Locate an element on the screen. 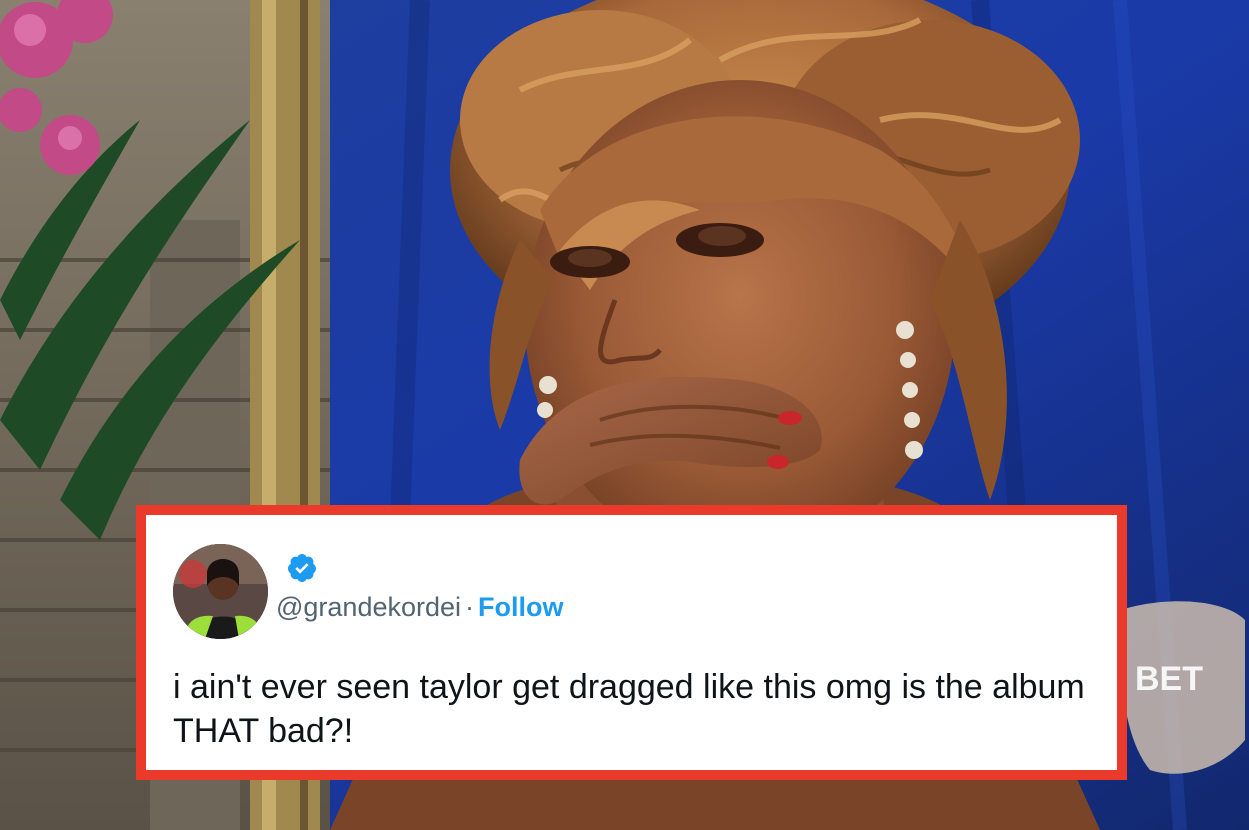 The image size is (1249, 830). avatar is located at coordinates (220, 591).